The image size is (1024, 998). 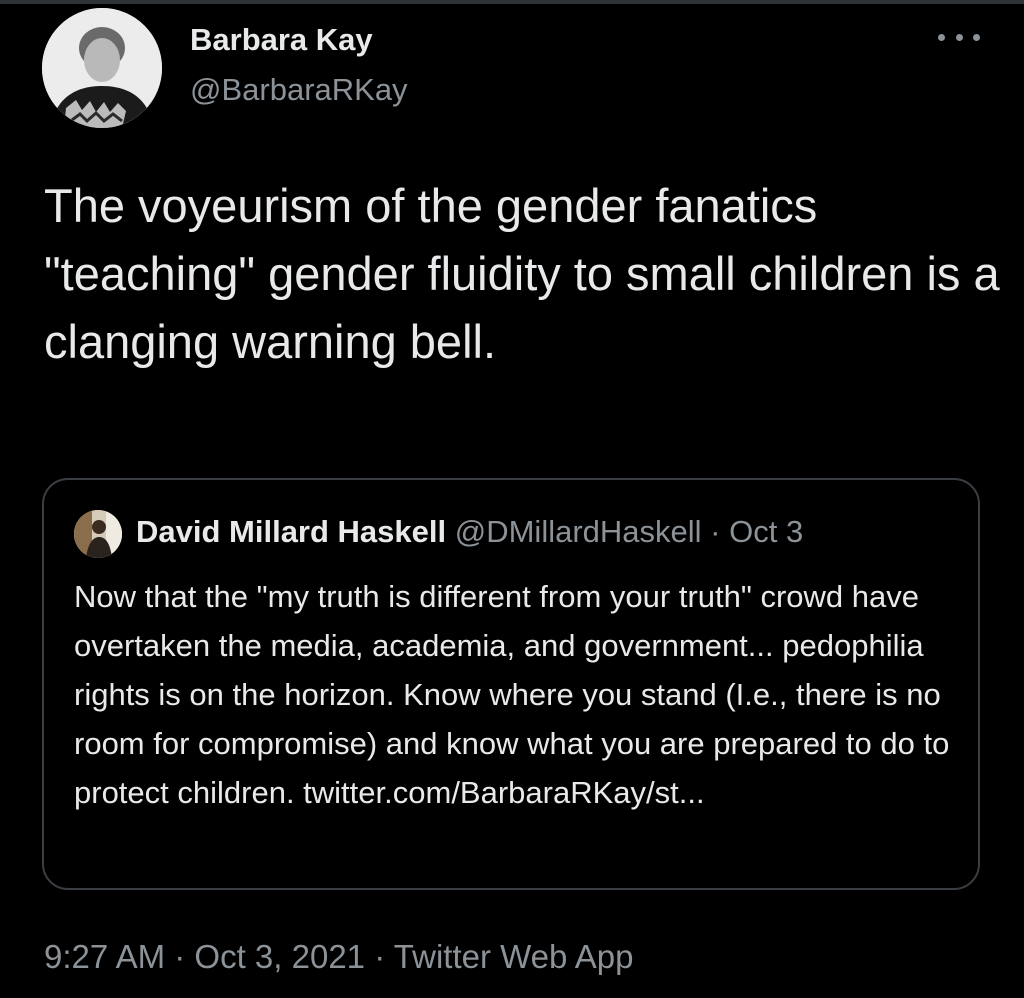 I want to click on tweet-time: 9:27 AM, so click(x=104, y=956).